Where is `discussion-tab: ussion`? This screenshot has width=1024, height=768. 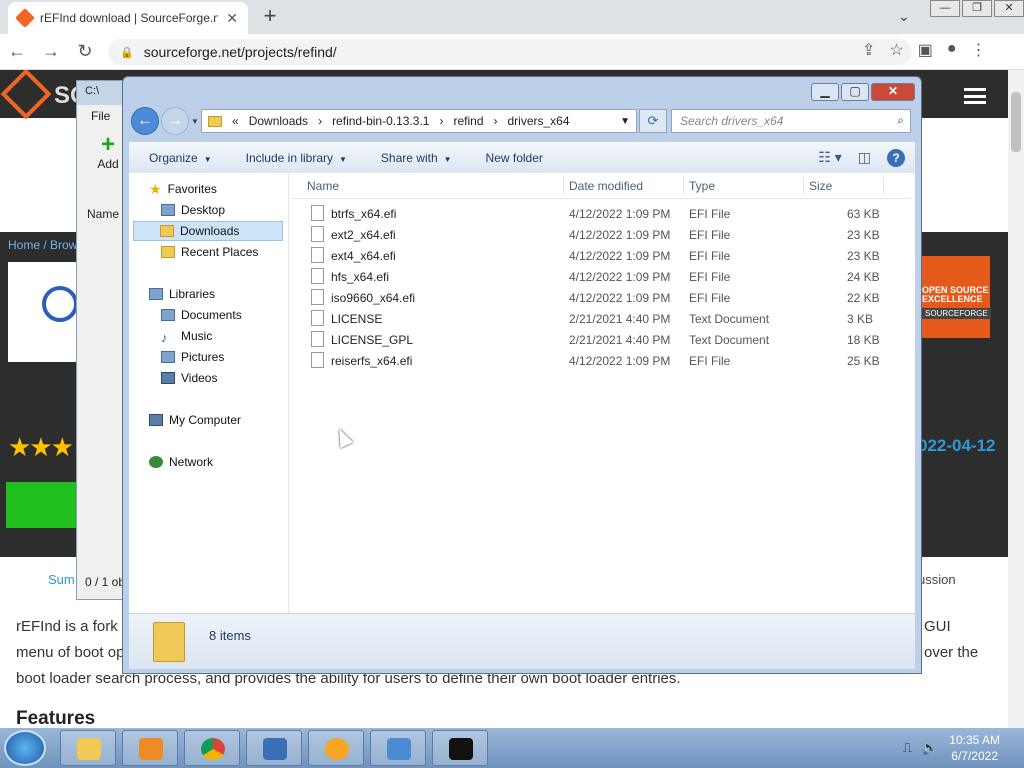
discussion-tab: ussion is located at coordinates (937, 579).